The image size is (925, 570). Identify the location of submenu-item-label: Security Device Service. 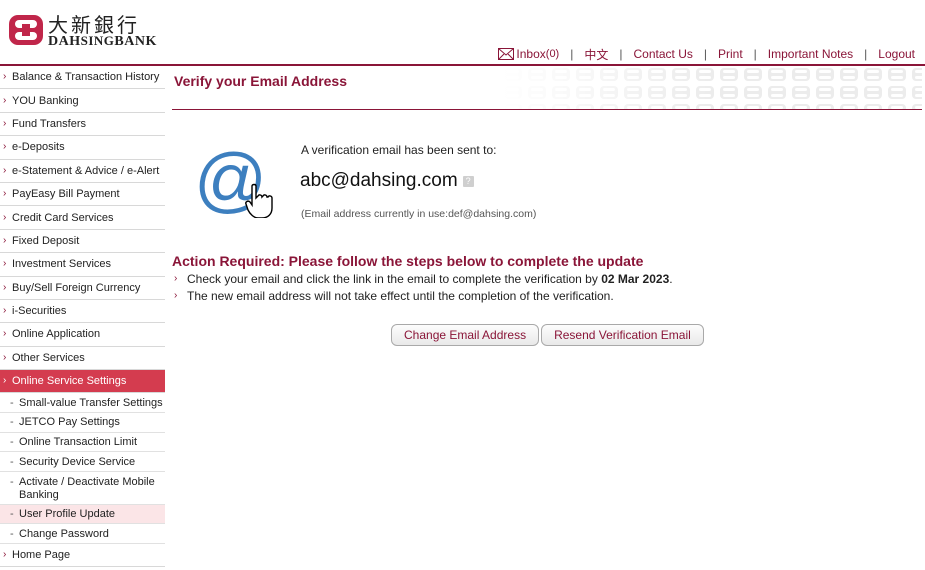
(77, 461).